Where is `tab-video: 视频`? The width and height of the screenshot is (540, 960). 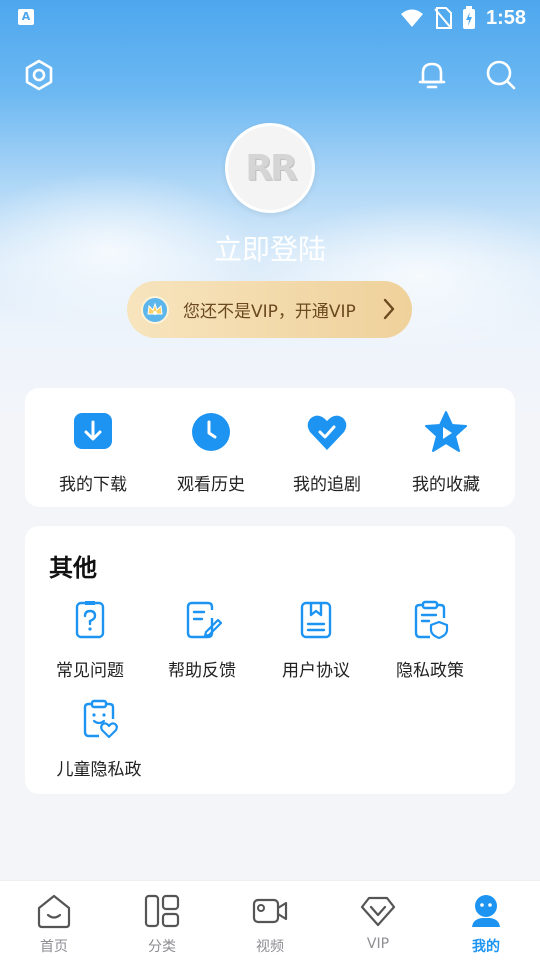 tab-video: 视频 is located at coordinates (270, 924).